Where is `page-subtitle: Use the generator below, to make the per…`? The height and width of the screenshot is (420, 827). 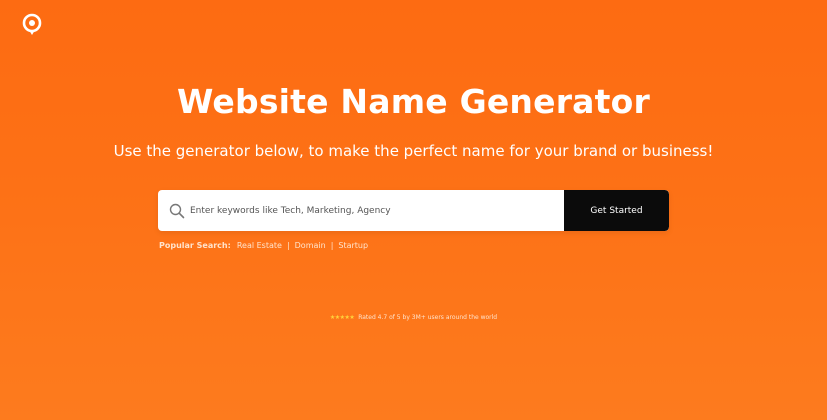 page-subtitle: Use the generator below, to make the per… is located at coordinates (413, 151).